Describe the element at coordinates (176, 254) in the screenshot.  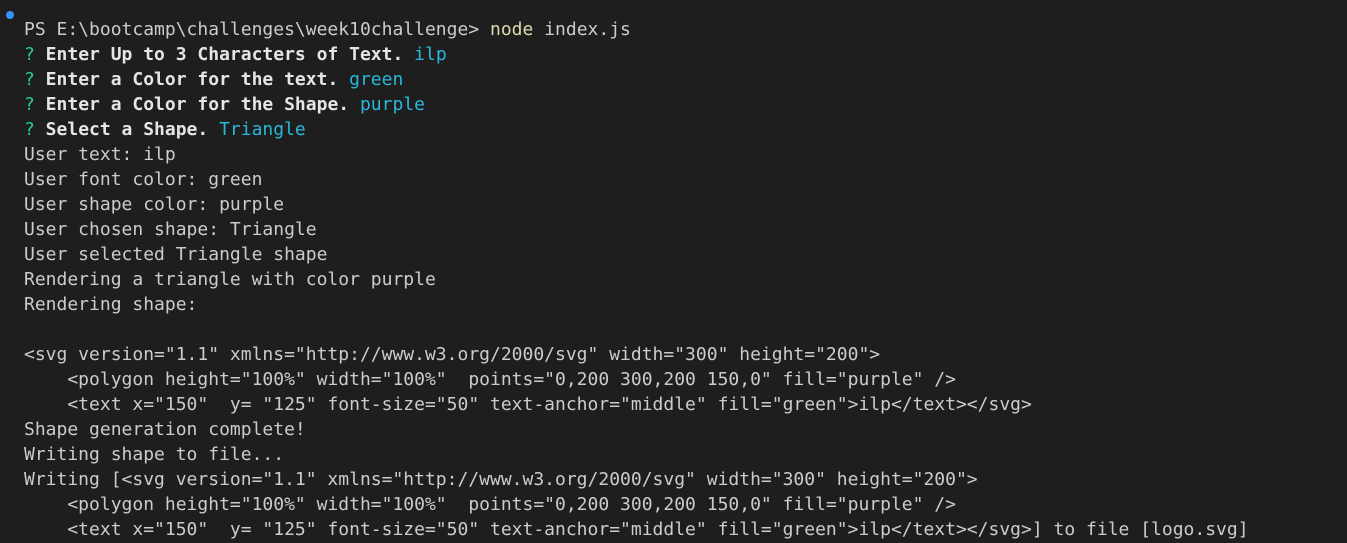
I see `output-line: User selected Triangle shape` at that location.